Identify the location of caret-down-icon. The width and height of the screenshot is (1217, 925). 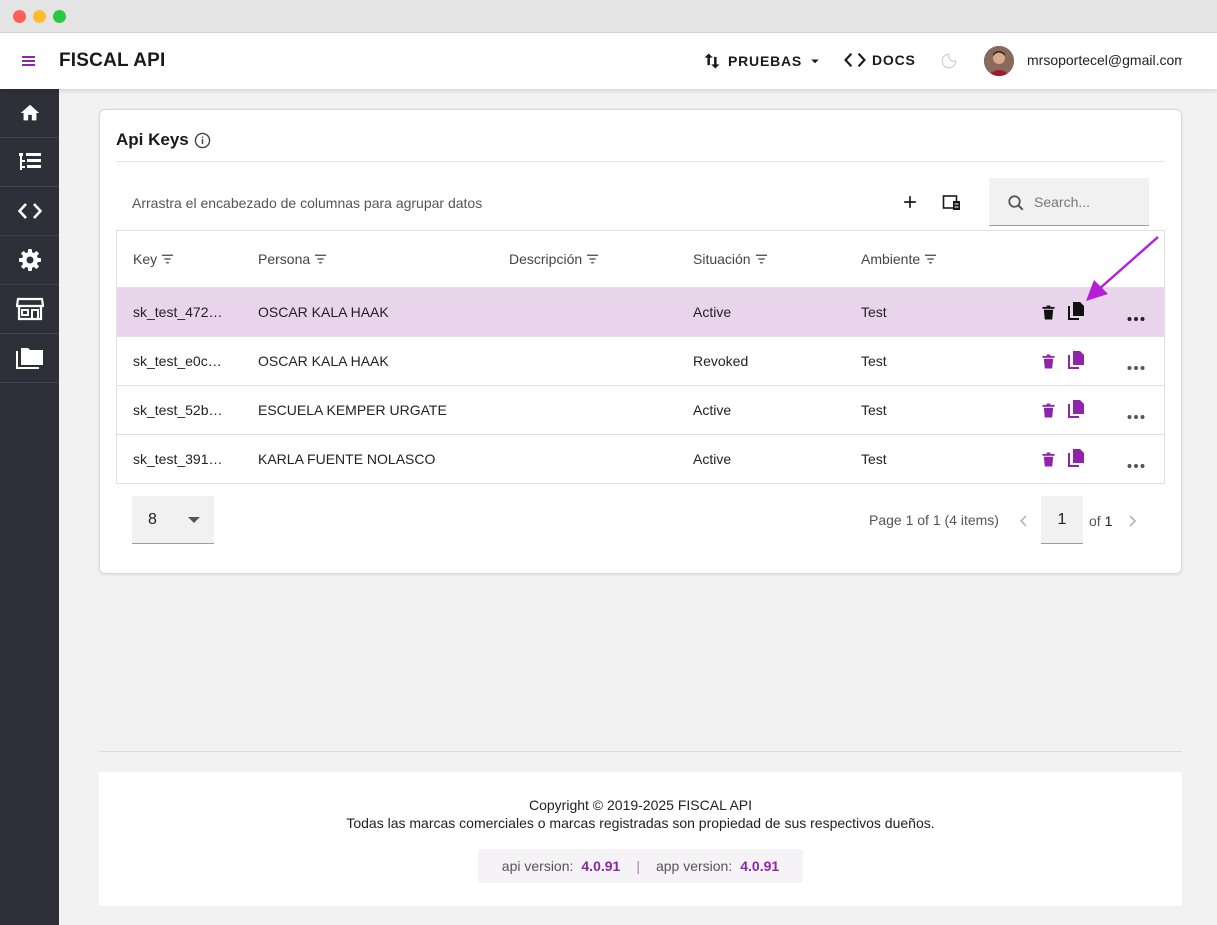
(815, 61).